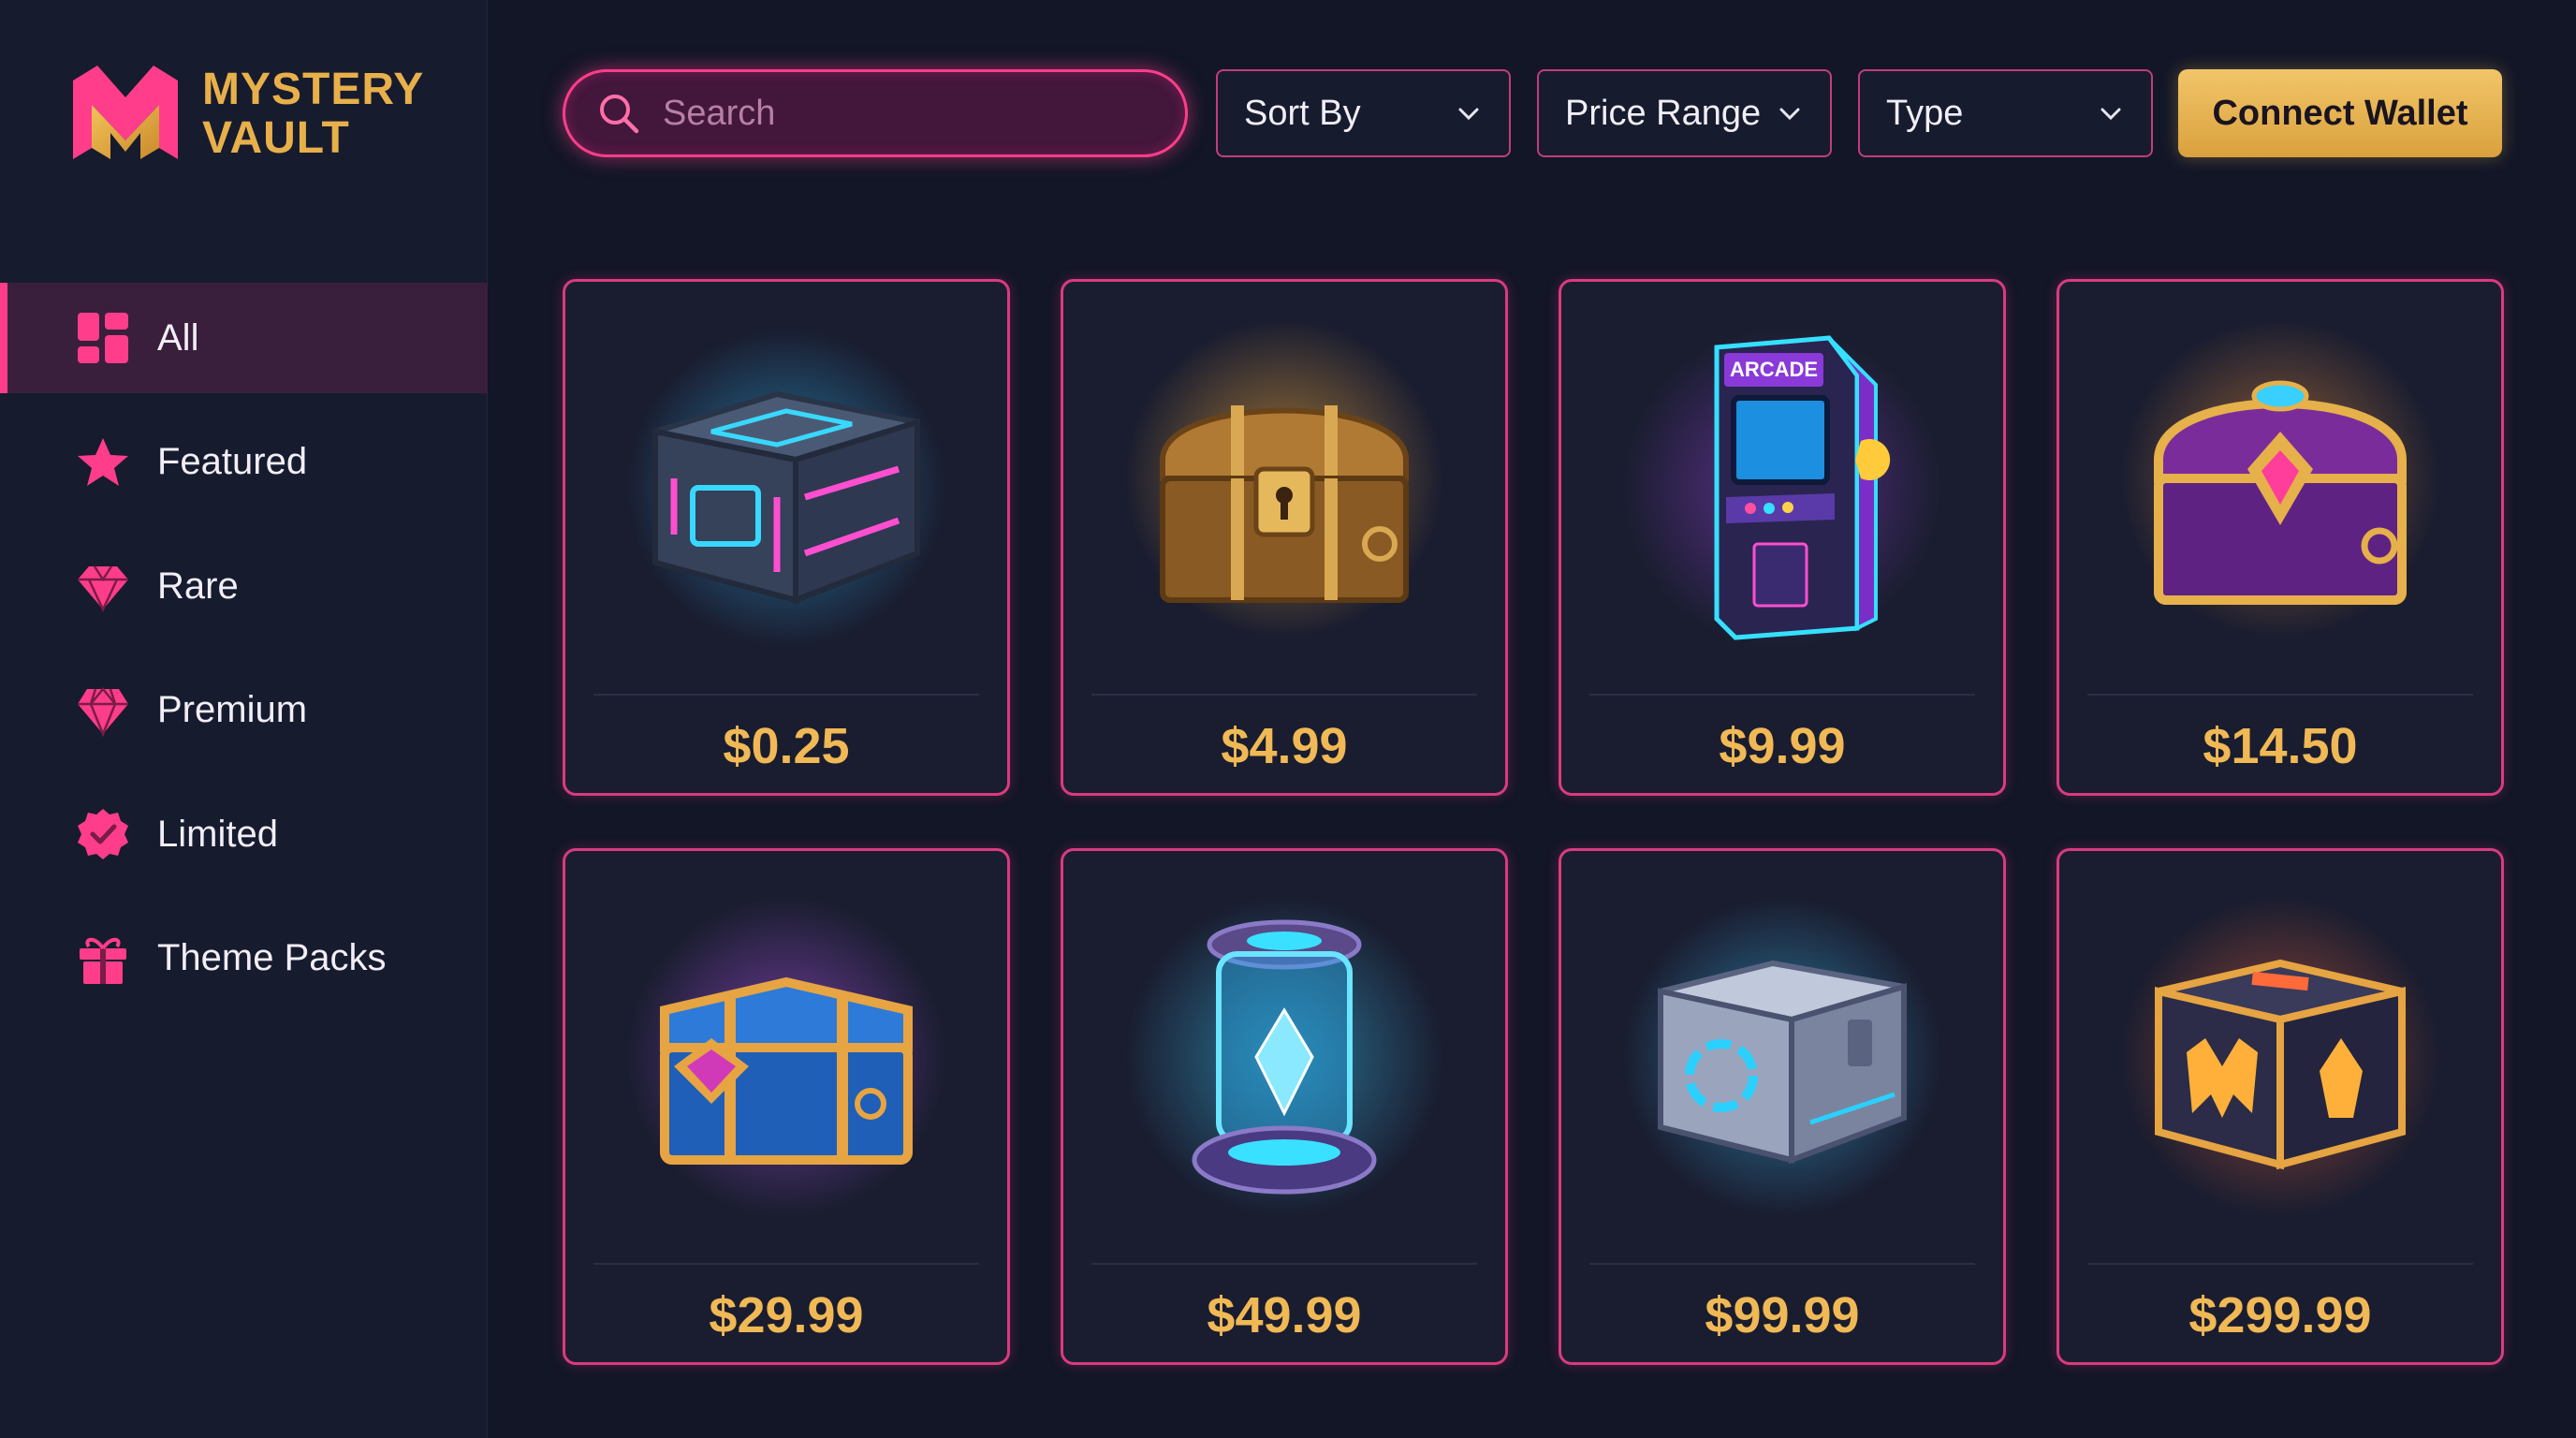 This screenshot has height=1438, width=2576. I want to click on star-icon, so click(103, 462).